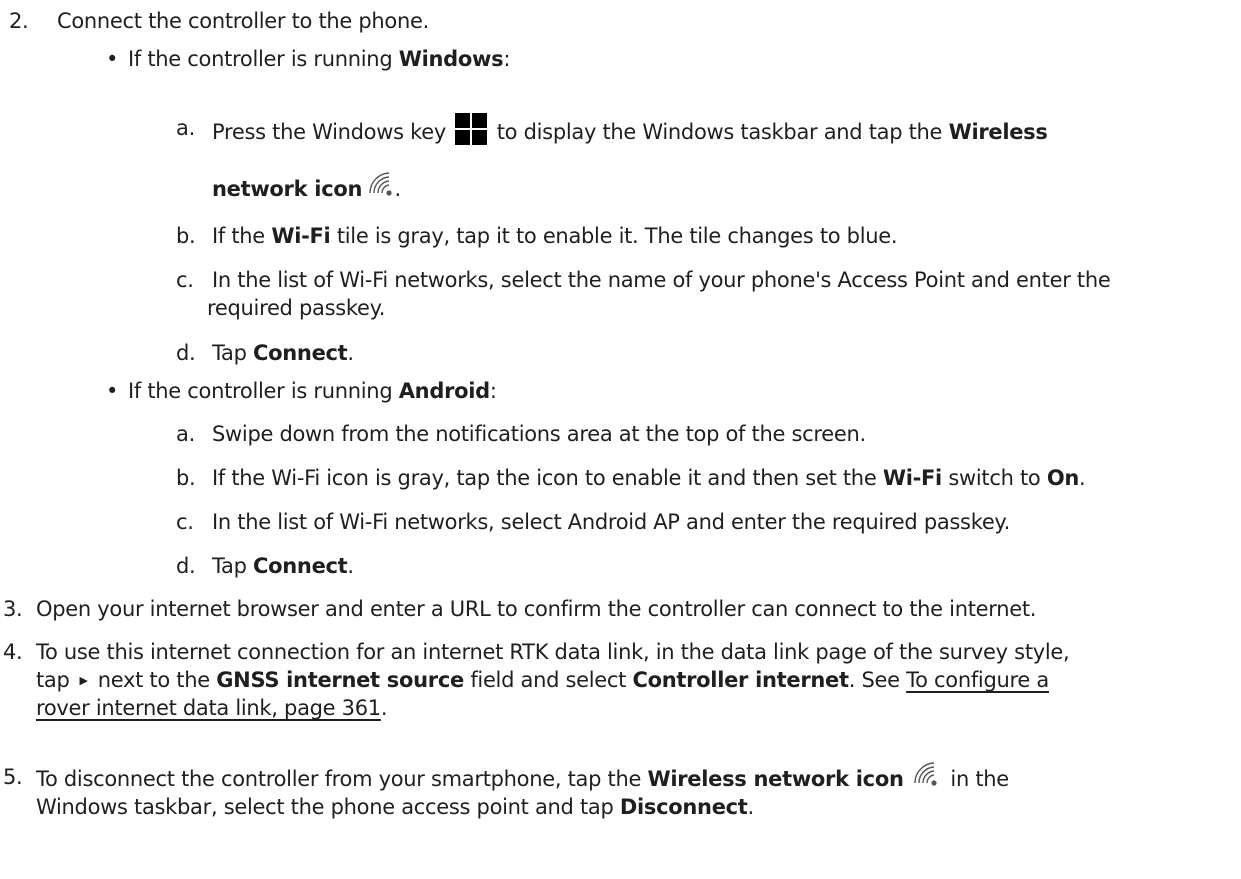  Describe the element at coordinates (998, 132) in the screenshot. I see `wireless-label: Wireless` at that location.